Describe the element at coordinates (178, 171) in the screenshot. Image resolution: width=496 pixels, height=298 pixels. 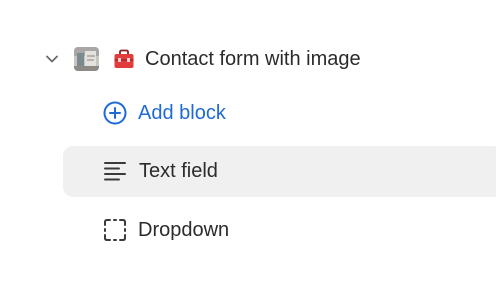
I see `tree-item-label: Text field` at that location.